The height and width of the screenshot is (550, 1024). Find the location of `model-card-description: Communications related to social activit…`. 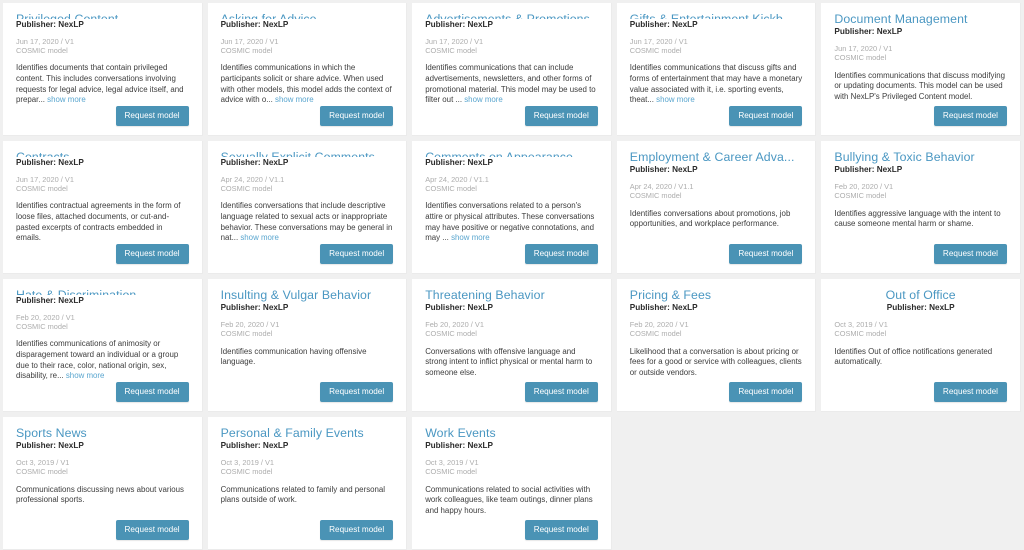

model-card-description: Communications related to social activit… is located at coordinates (511, 501).